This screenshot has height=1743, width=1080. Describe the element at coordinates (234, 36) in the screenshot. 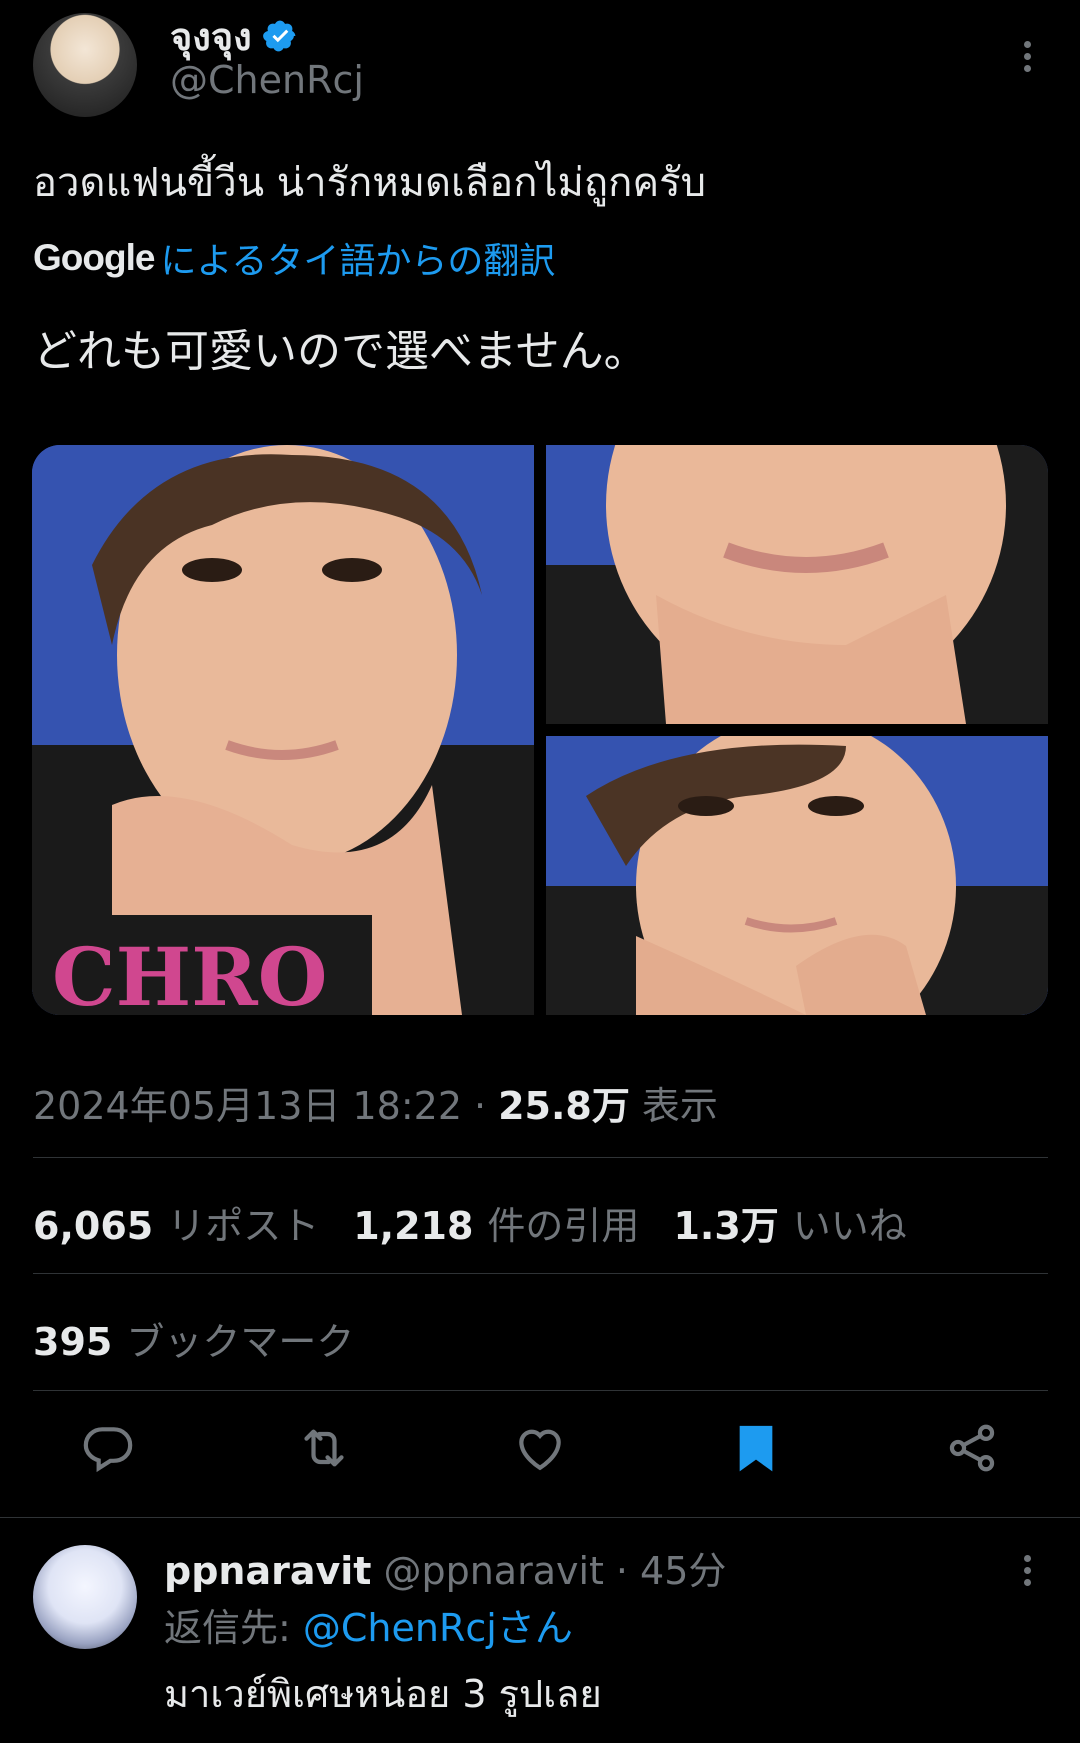

I see `author-name-row: จุงจุง` at that location.